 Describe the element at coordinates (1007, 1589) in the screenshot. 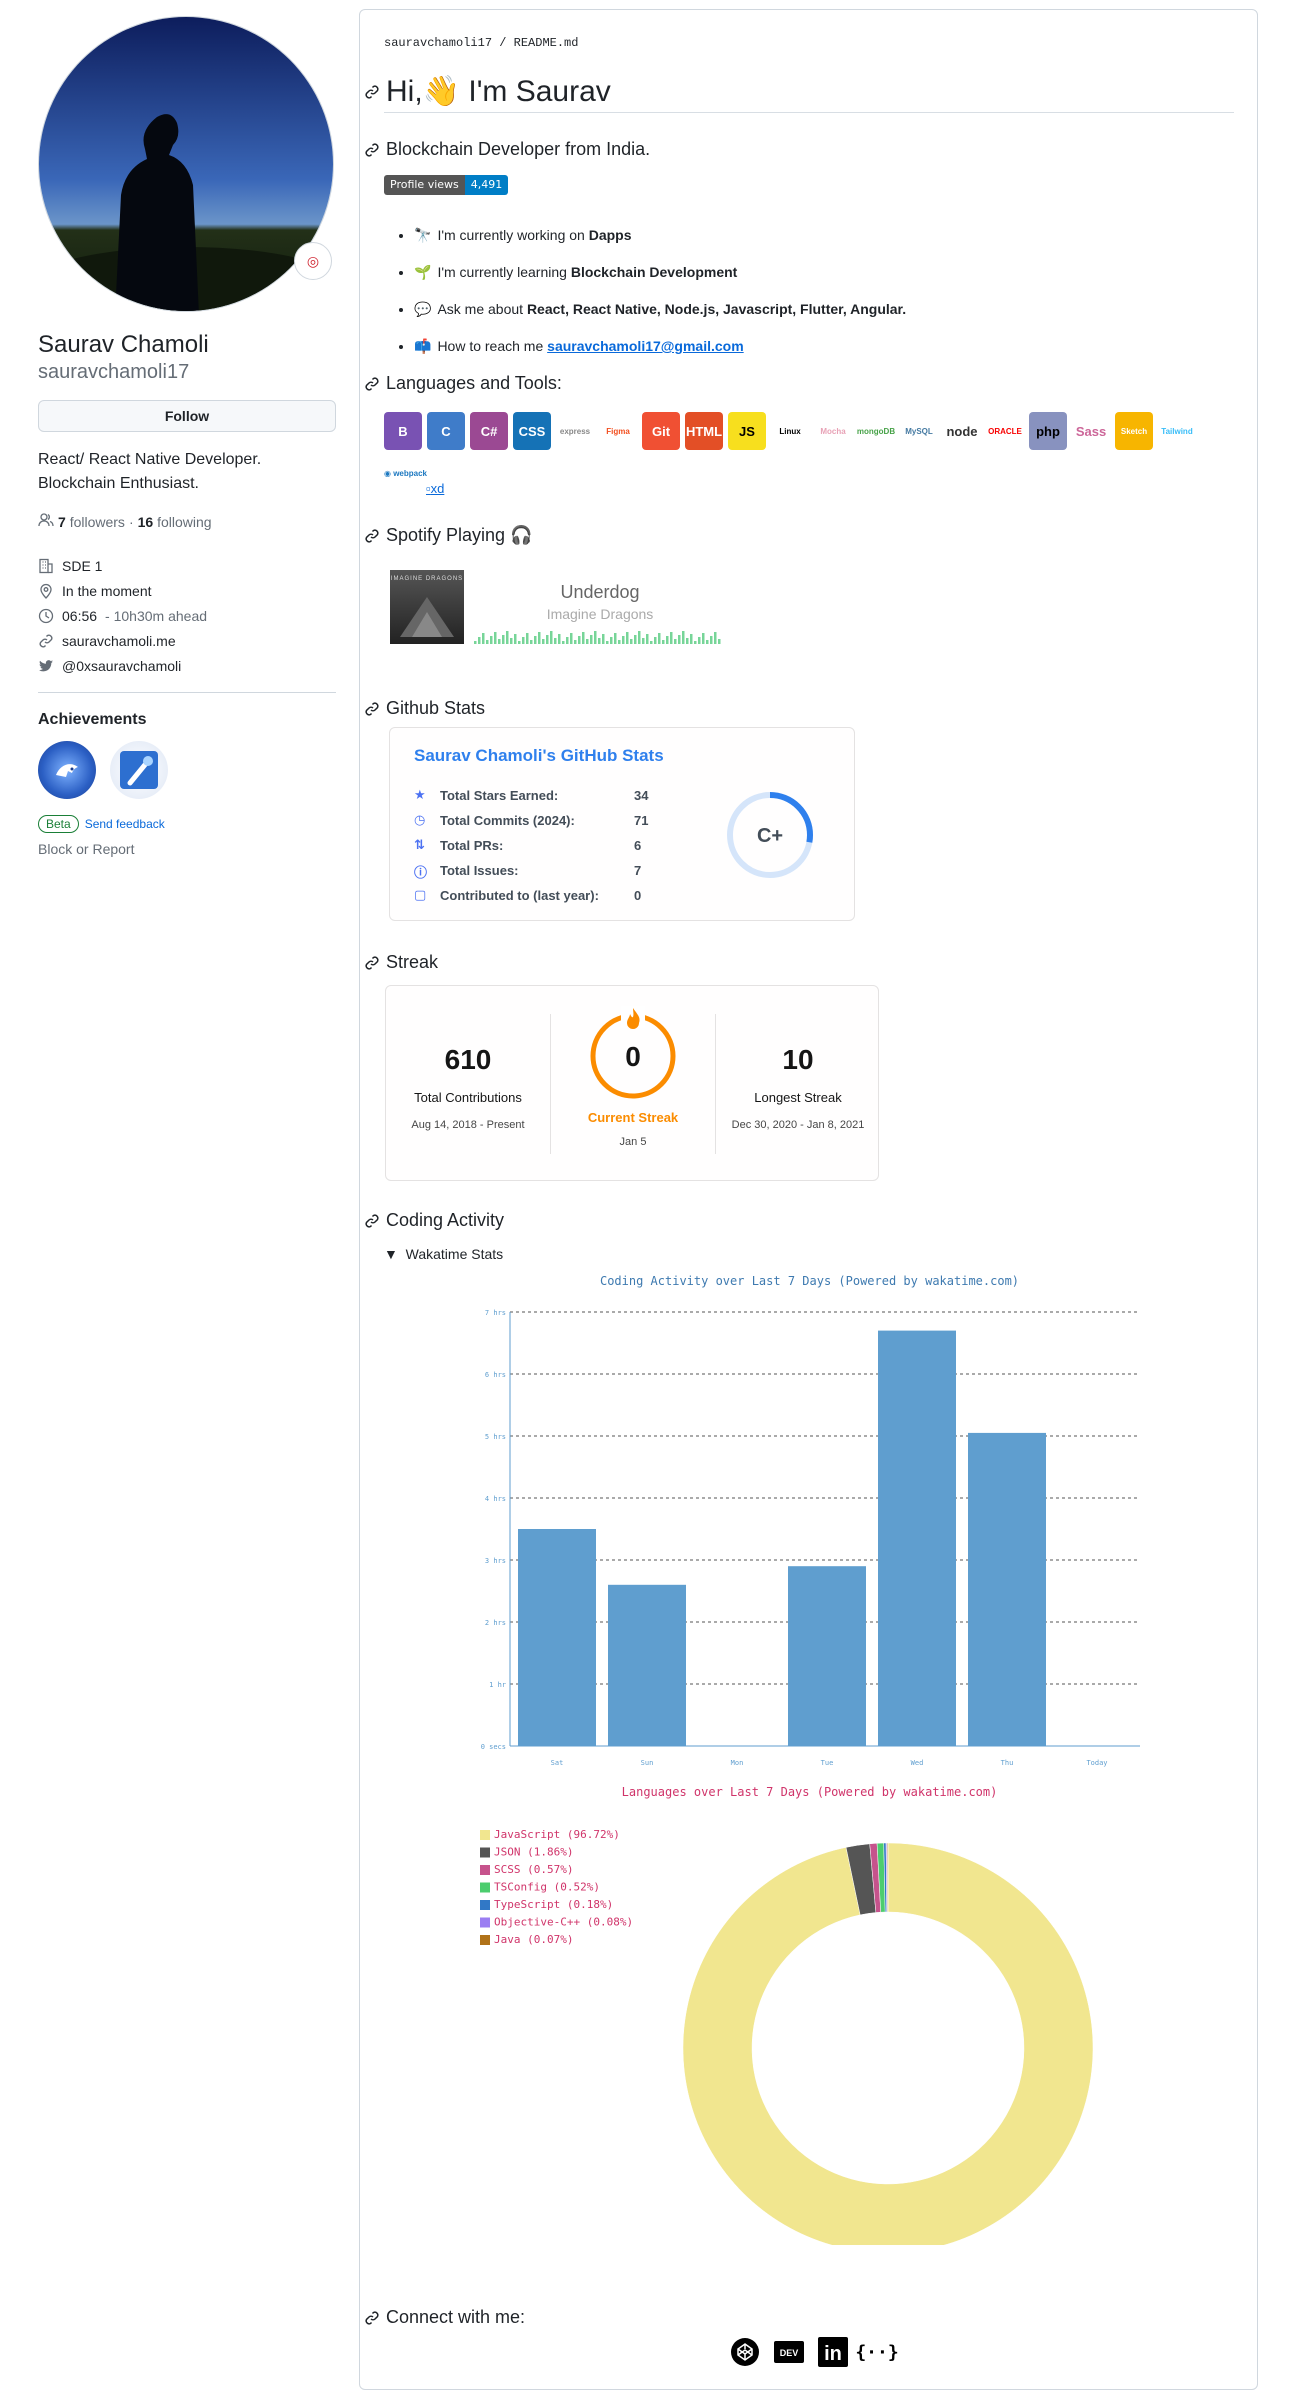

I see `bar-thu` at that location.